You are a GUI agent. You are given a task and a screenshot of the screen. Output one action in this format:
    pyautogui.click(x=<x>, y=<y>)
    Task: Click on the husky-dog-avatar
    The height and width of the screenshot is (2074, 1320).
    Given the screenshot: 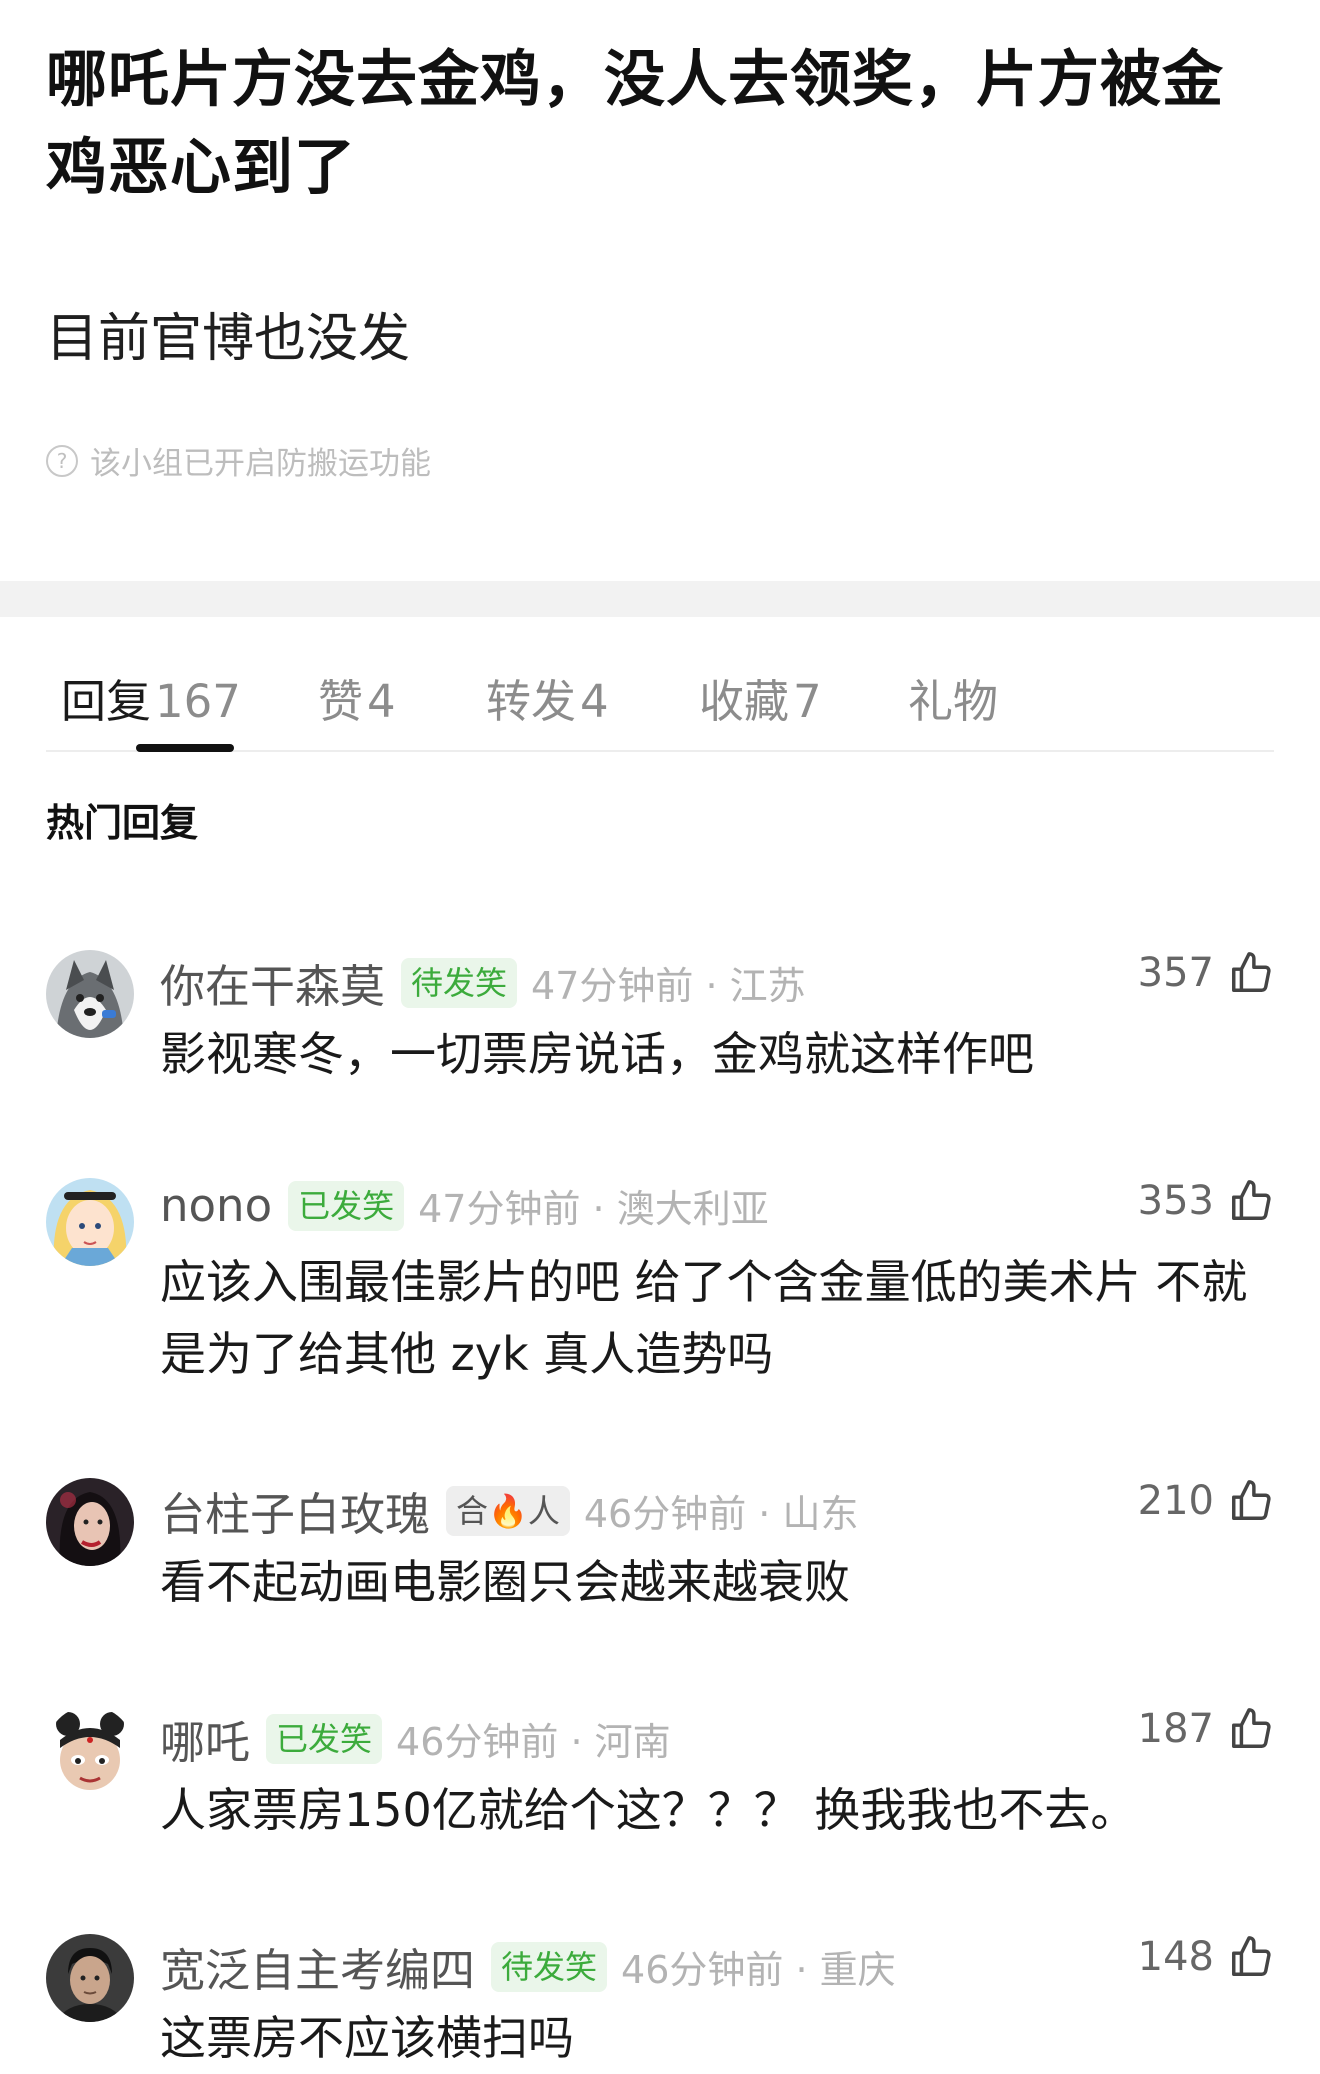 What is the action you would take?
    pyautogui.click(x=90, y=994)
    